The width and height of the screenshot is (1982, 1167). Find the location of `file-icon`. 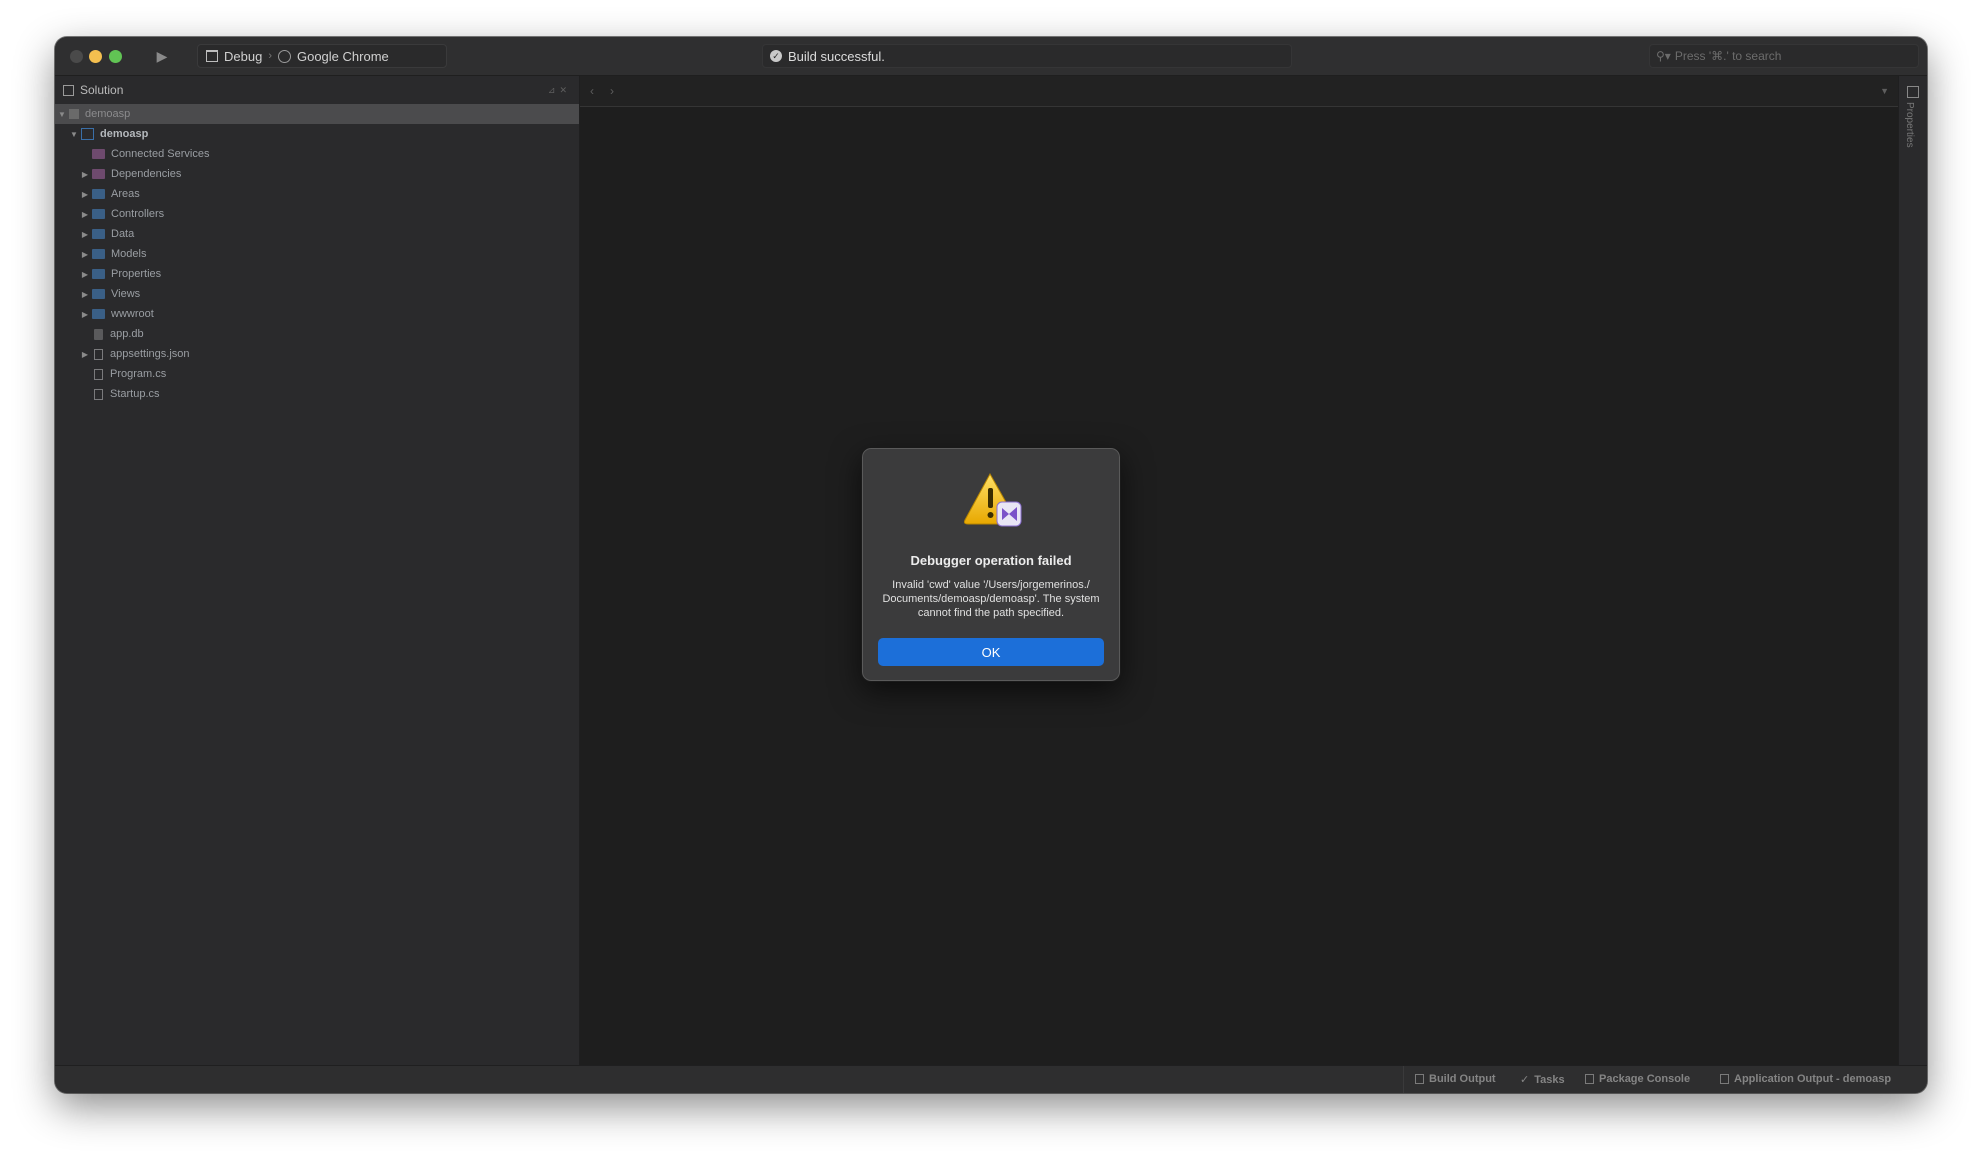

file-icon is located at coordinates (98, 334).